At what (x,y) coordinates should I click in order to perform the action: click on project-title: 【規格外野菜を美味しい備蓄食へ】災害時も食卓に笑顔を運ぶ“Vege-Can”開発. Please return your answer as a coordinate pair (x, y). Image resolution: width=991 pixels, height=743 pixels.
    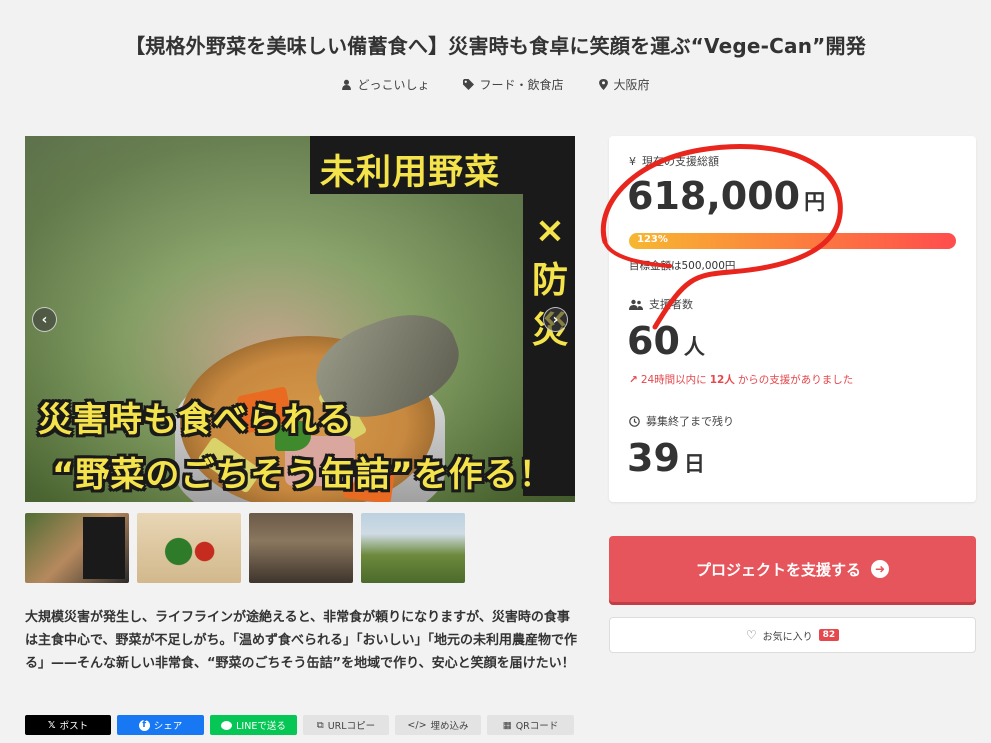
    Looking at the image, I should click on (495, 46).